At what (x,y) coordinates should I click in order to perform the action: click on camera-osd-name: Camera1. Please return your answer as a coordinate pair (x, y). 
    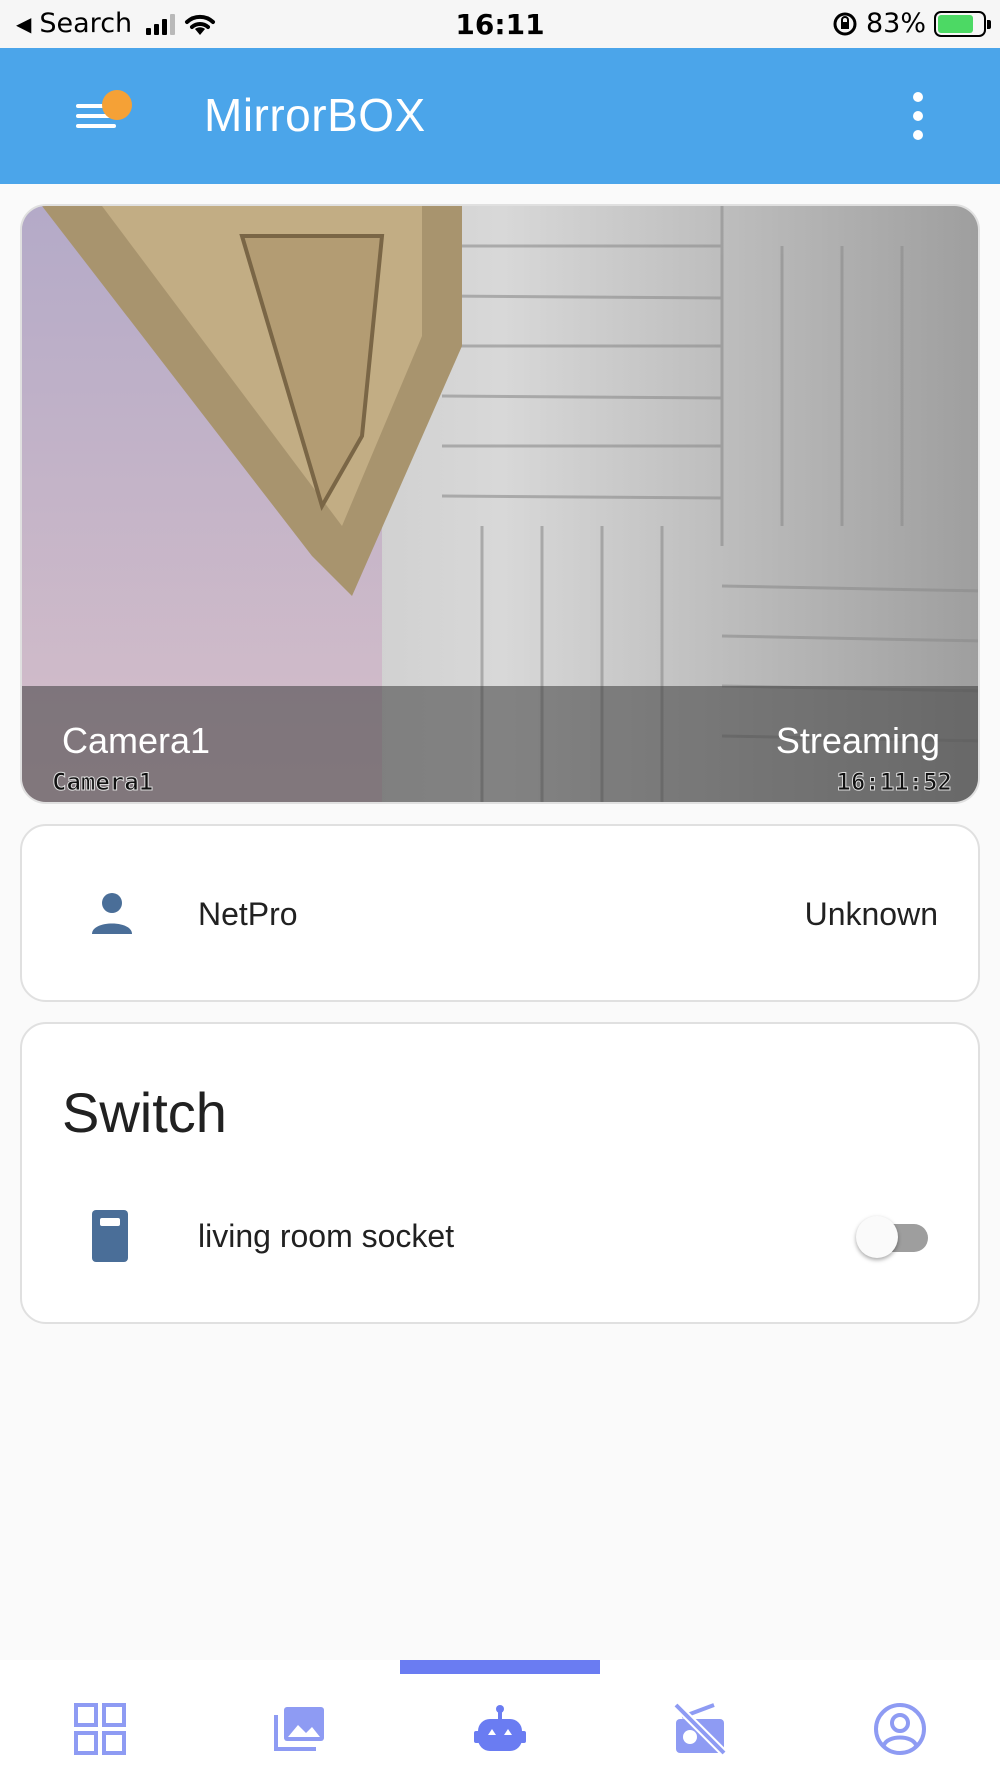
    Looking at the image, I should click on (102, 782).